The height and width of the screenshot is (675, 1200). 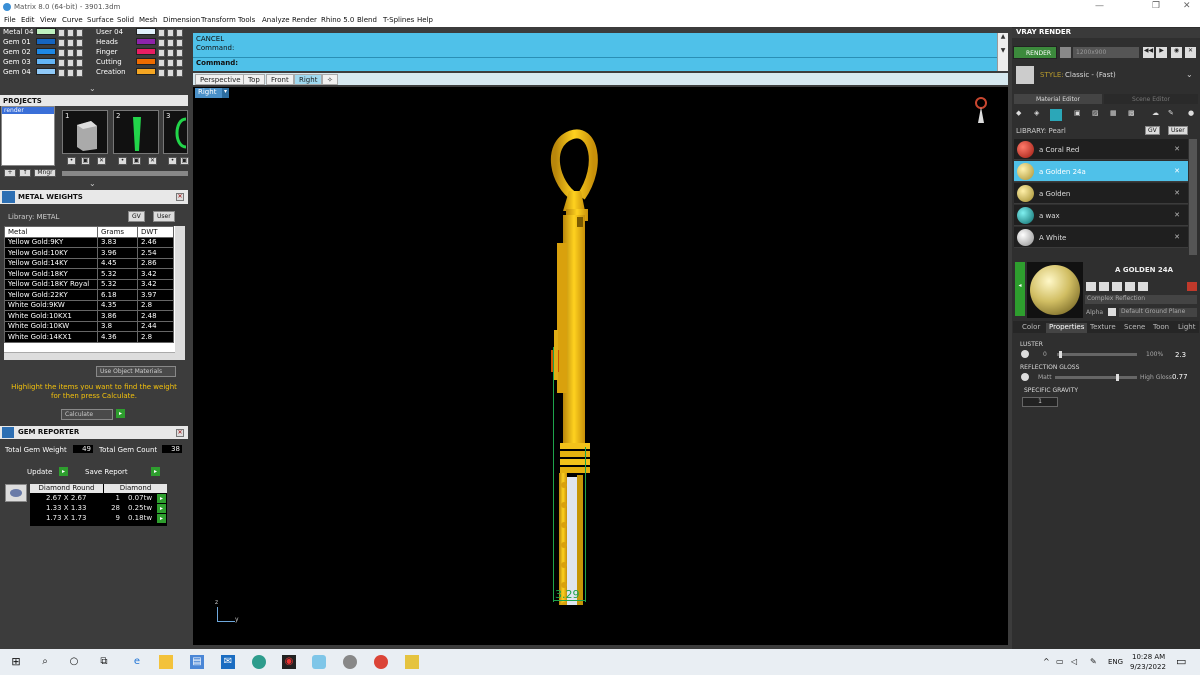 What do you see at coordinates (92, 183) in the screenshot?
I see `collapse-arrow-icon: ⌄` at bounding box center [92, 183].